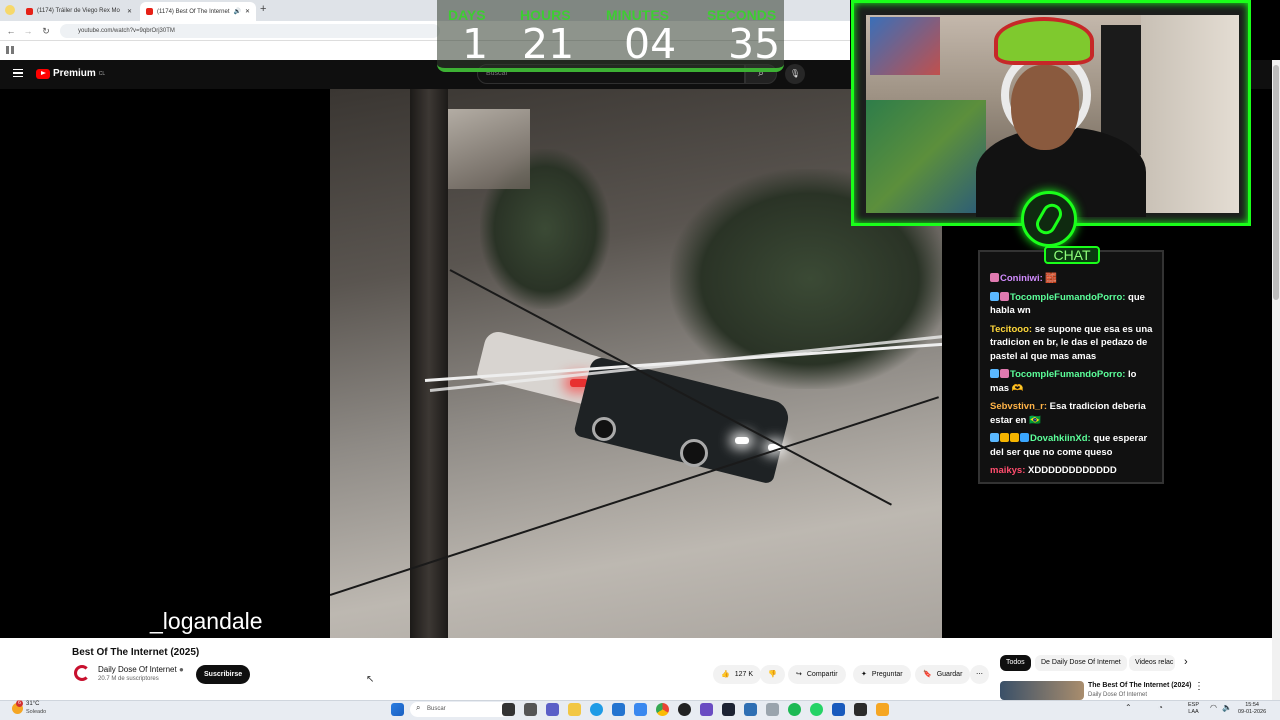 Image resolution: width=1280 pixels, height=720 pixels. Describe the element at coordinates (136, 652) in the screenshot. I see `video-title: Best Of The Internet (2025)` at that location.